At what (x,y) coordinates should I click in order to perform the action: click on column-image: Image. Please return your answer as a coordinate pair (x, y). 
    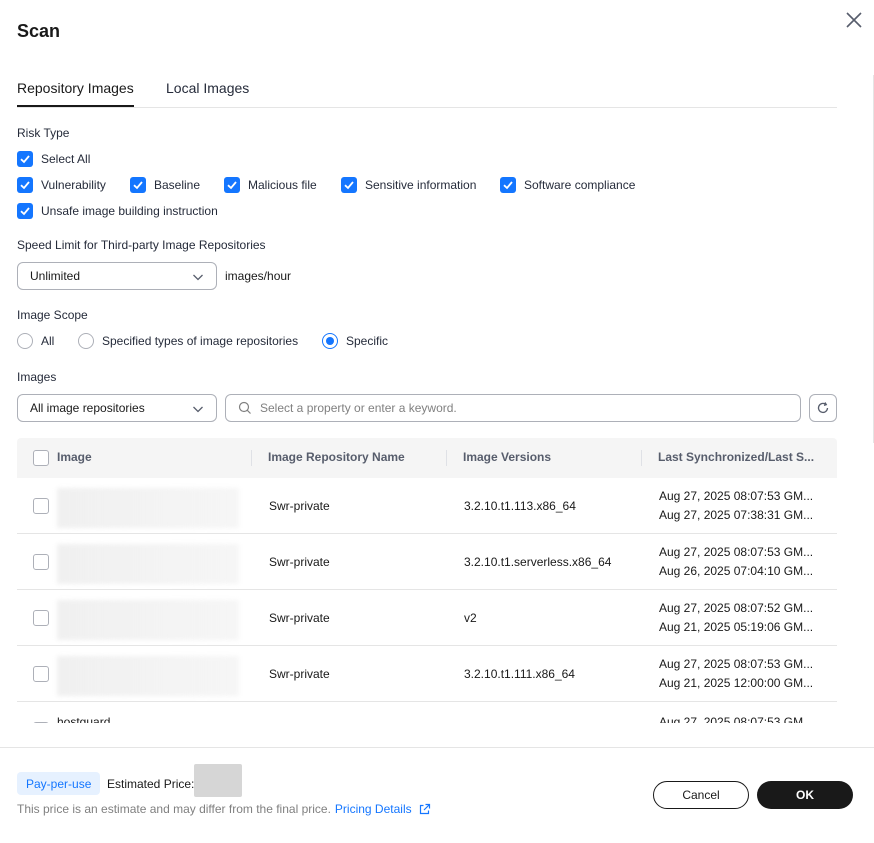
    Looking at the image, I should click on (74, 457).